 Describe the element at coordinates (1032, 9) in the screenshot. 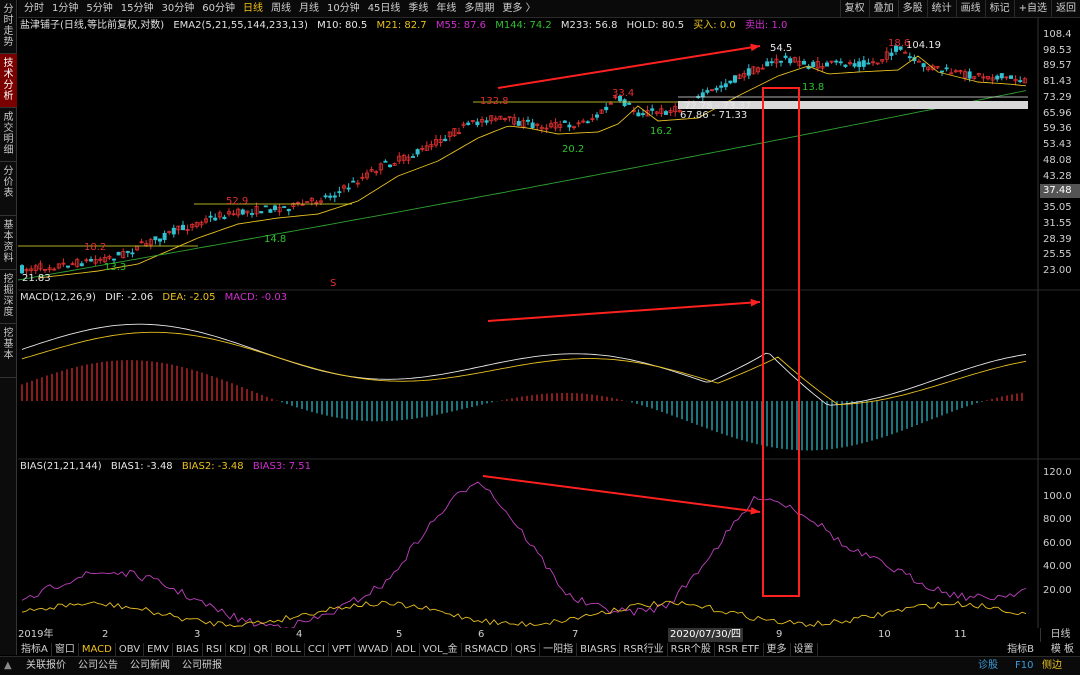

I see `toolbar-6: +自选` at that location.